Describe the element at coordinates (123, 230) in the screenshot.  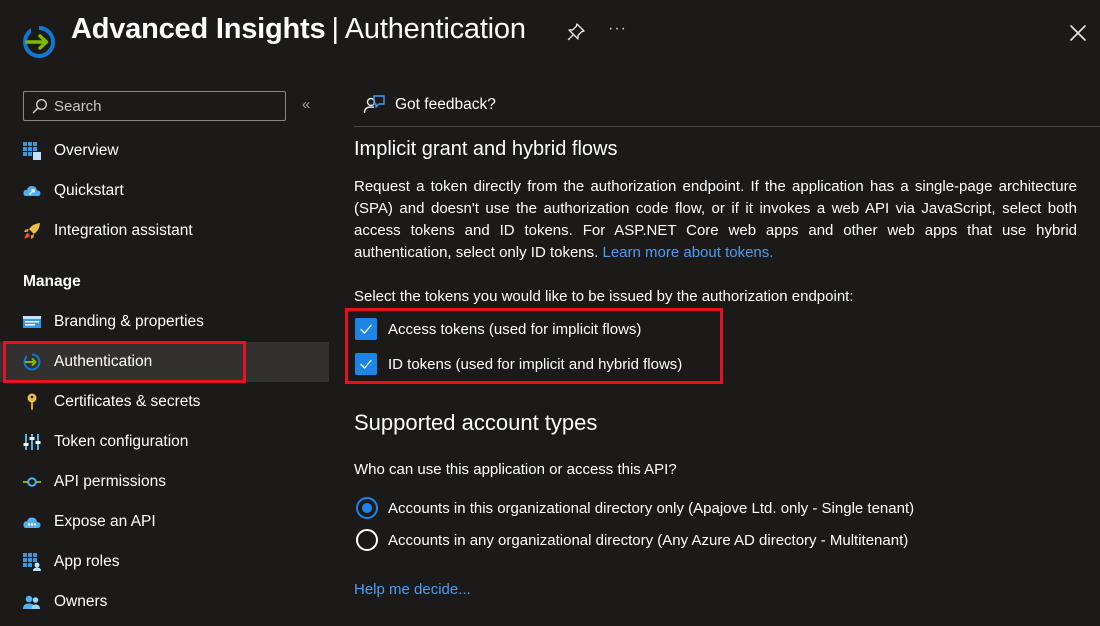
I see `sidebar-item-label: Integration assistant` at that location.